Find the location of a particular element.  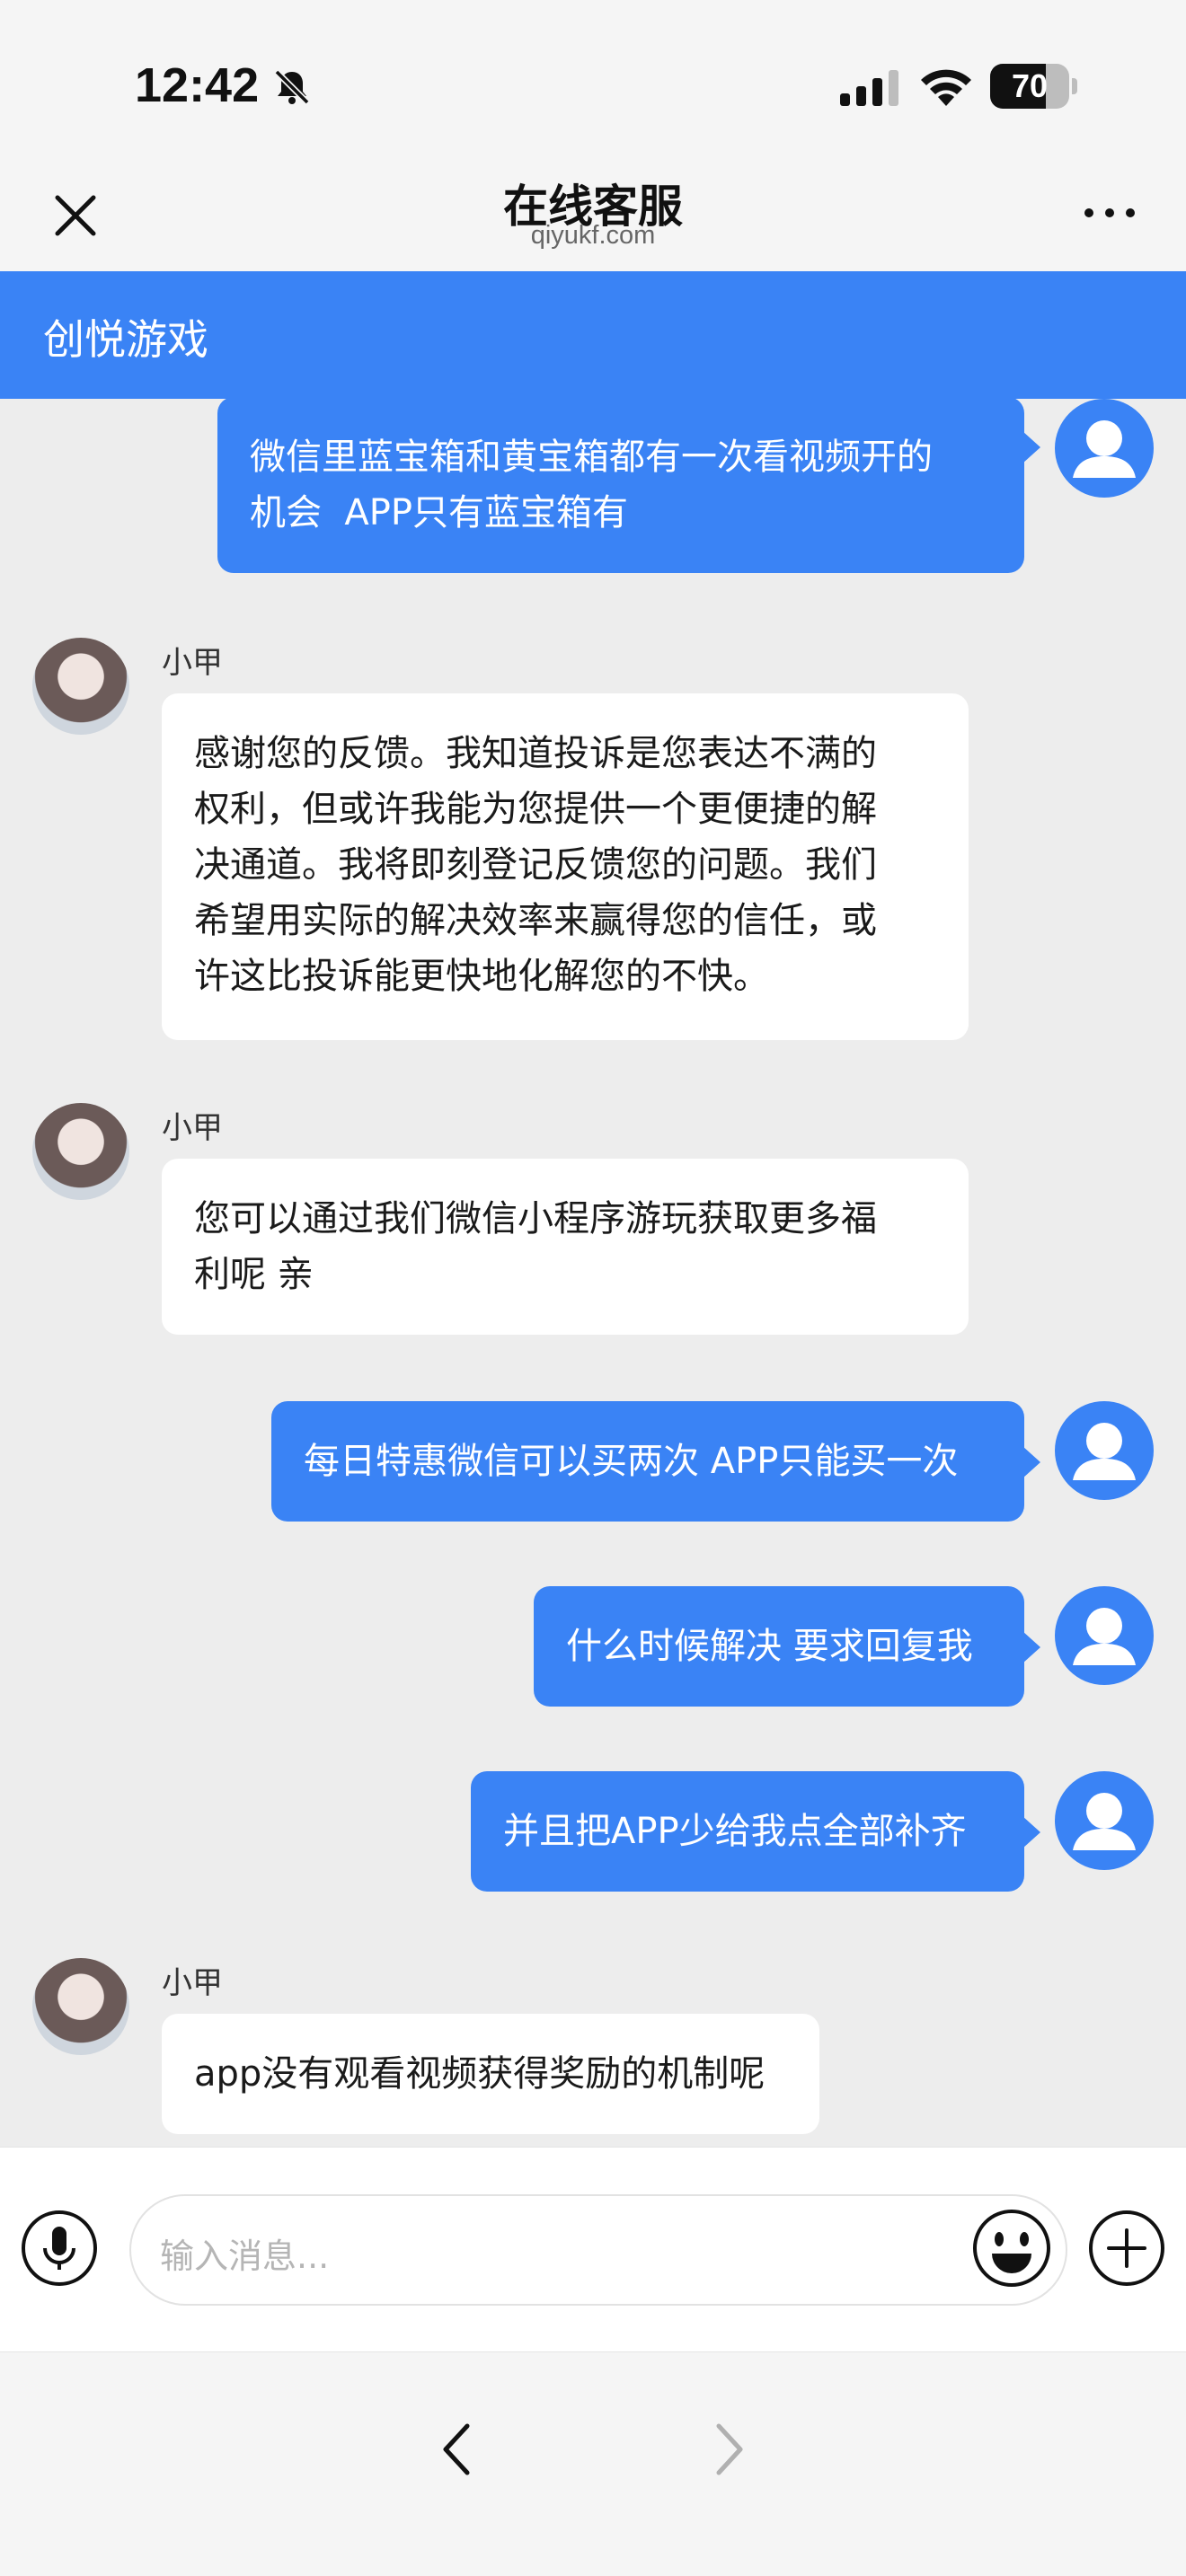

page-domain: qiyukf.com is located at coordinates (593, 235).